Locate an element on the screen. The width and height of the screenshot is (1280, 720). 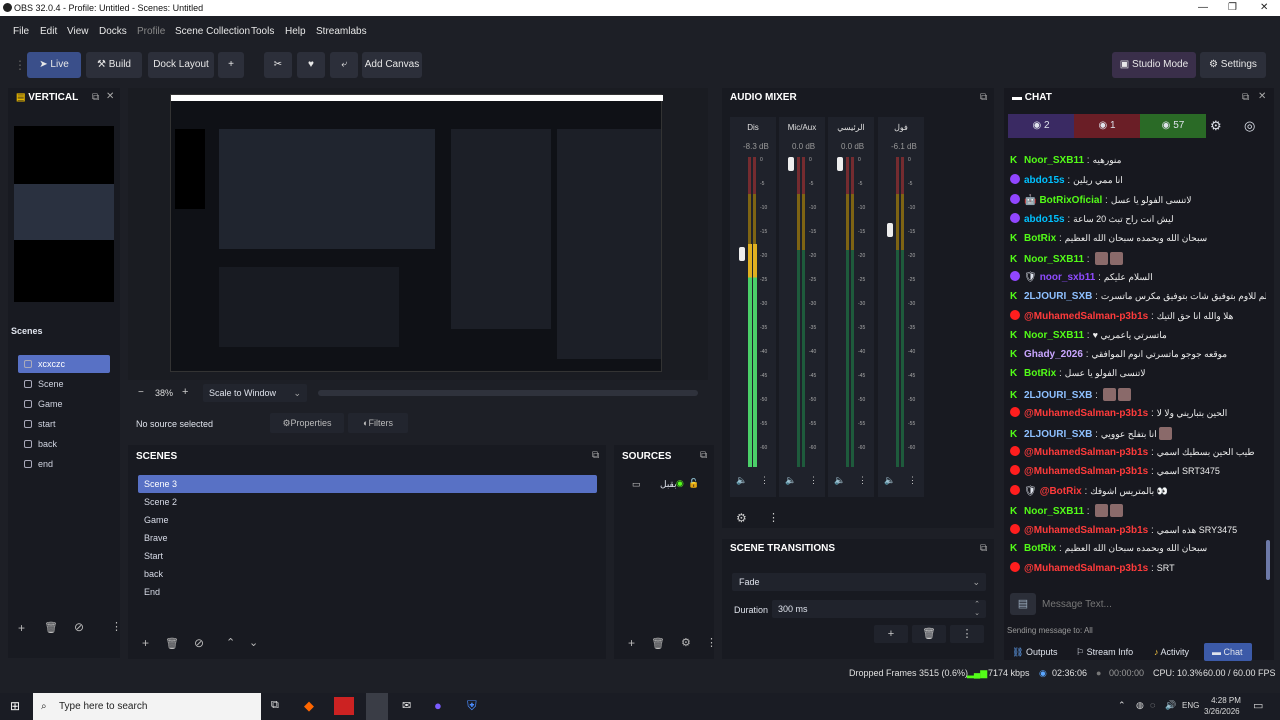
add-transition-icon: + is located at coordinates (891, 634).